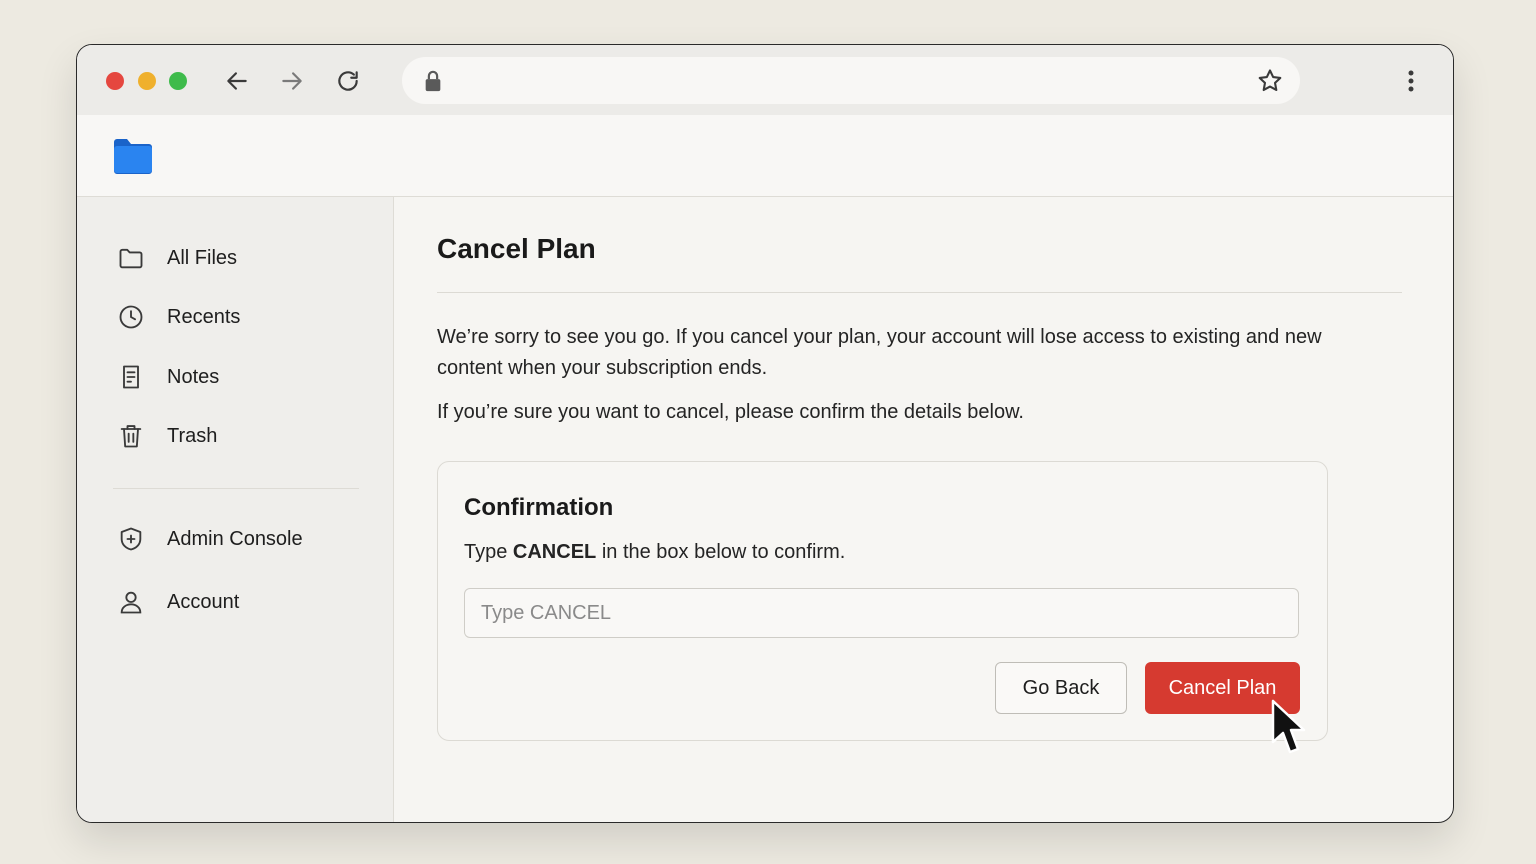  What do you see at coordinates (147, 81) in the screenshot?
I see `minimize-window-button` at bounding box center [147, 81].